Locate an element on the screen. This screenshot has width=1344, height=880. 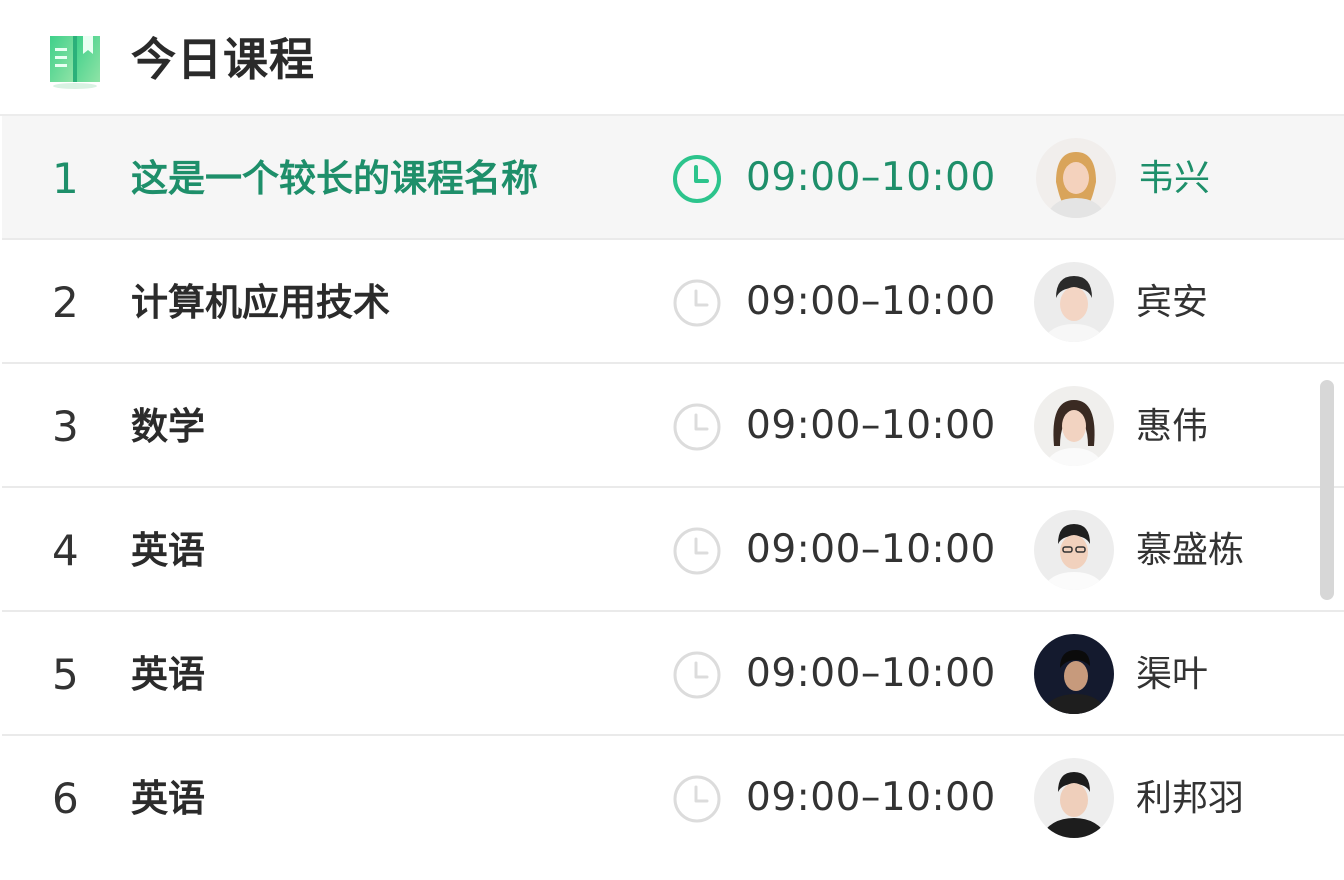
header: 今日课程 is located at coordinates (672, 58).